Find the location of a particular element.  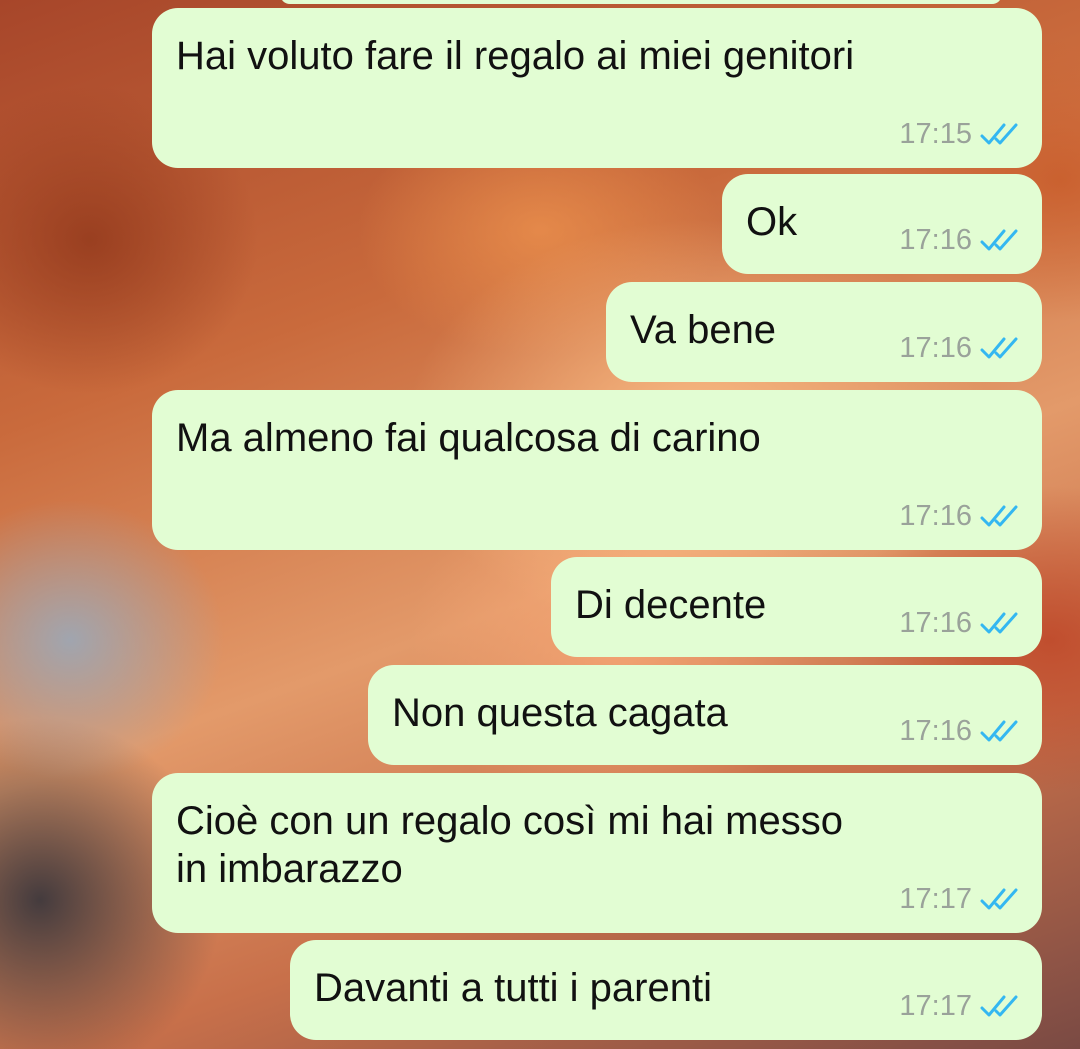

message-text: Di decente is located at coordinates (671, 605).